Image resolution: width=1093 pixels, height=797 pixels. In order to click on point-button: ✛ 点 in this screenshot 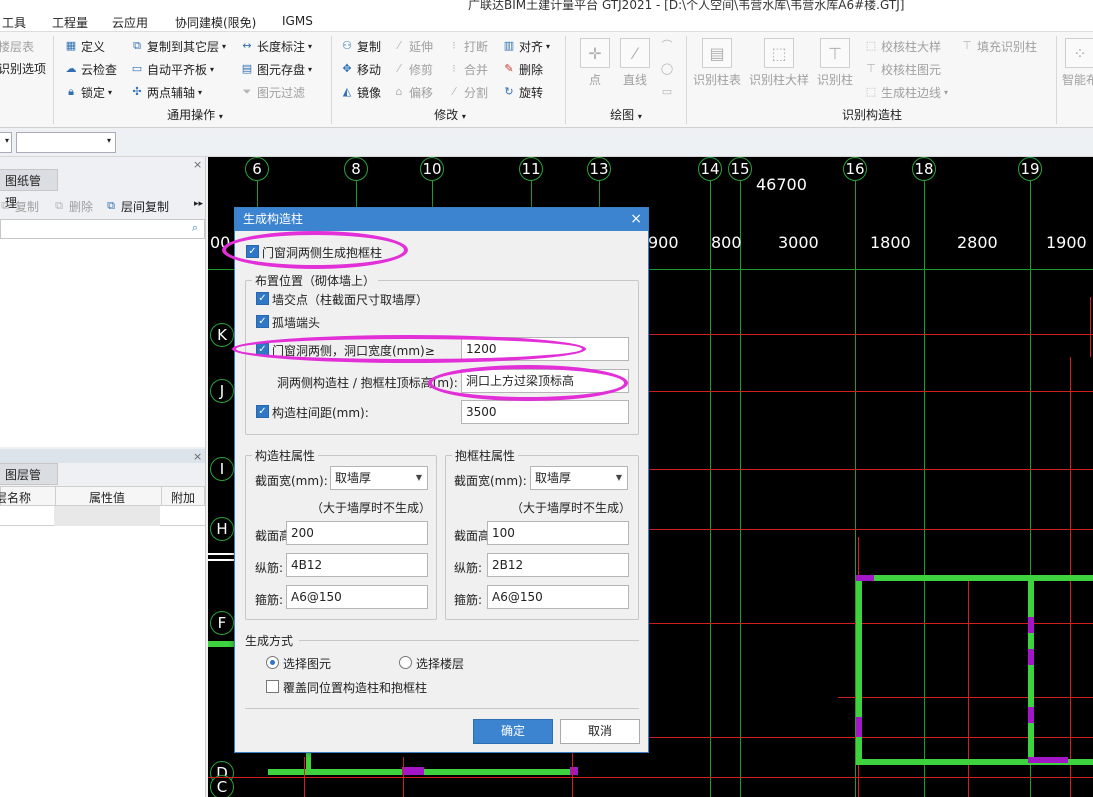, I will do `click(595, 63)`.